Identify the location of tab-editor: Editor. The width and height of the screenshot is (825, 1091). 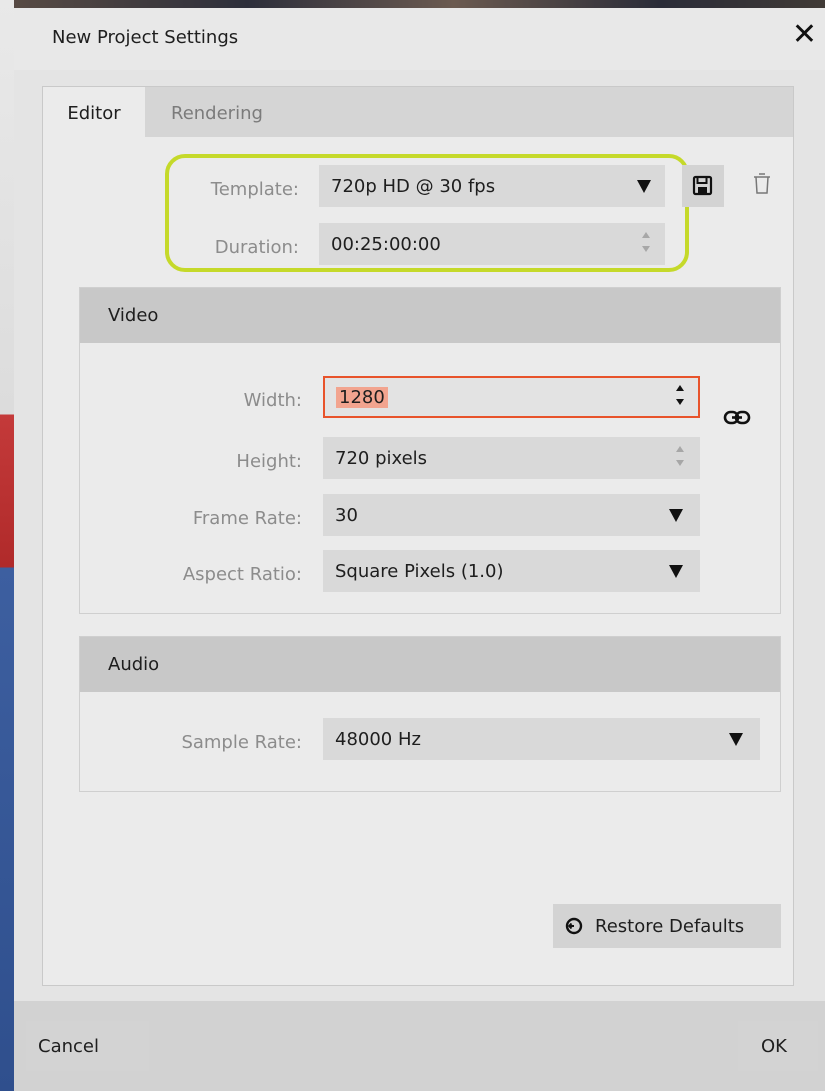
(94, 112).